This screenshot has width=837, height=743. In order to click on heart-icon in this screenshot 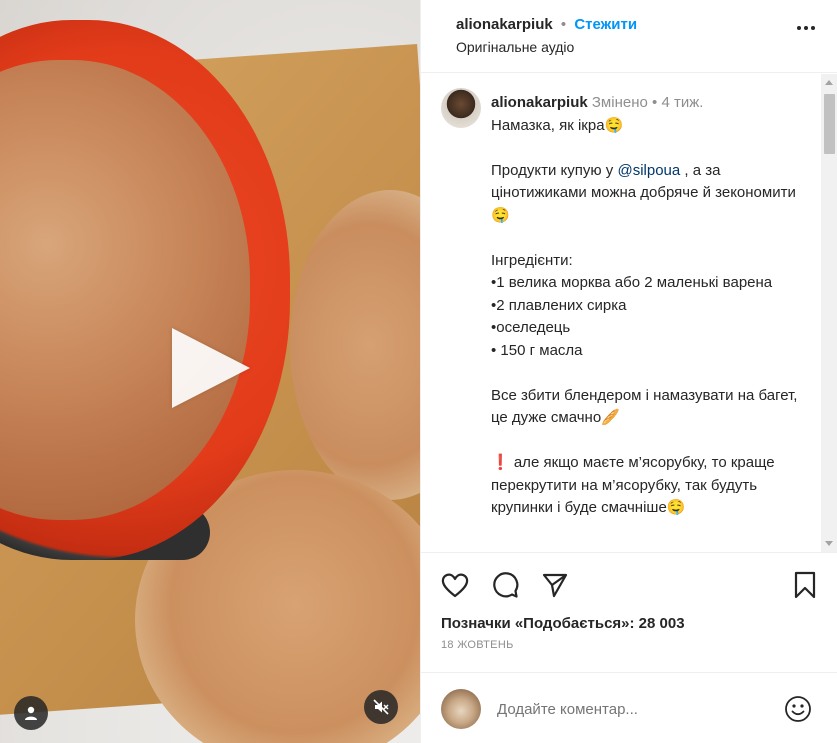, I will do `click(455, 585)`.